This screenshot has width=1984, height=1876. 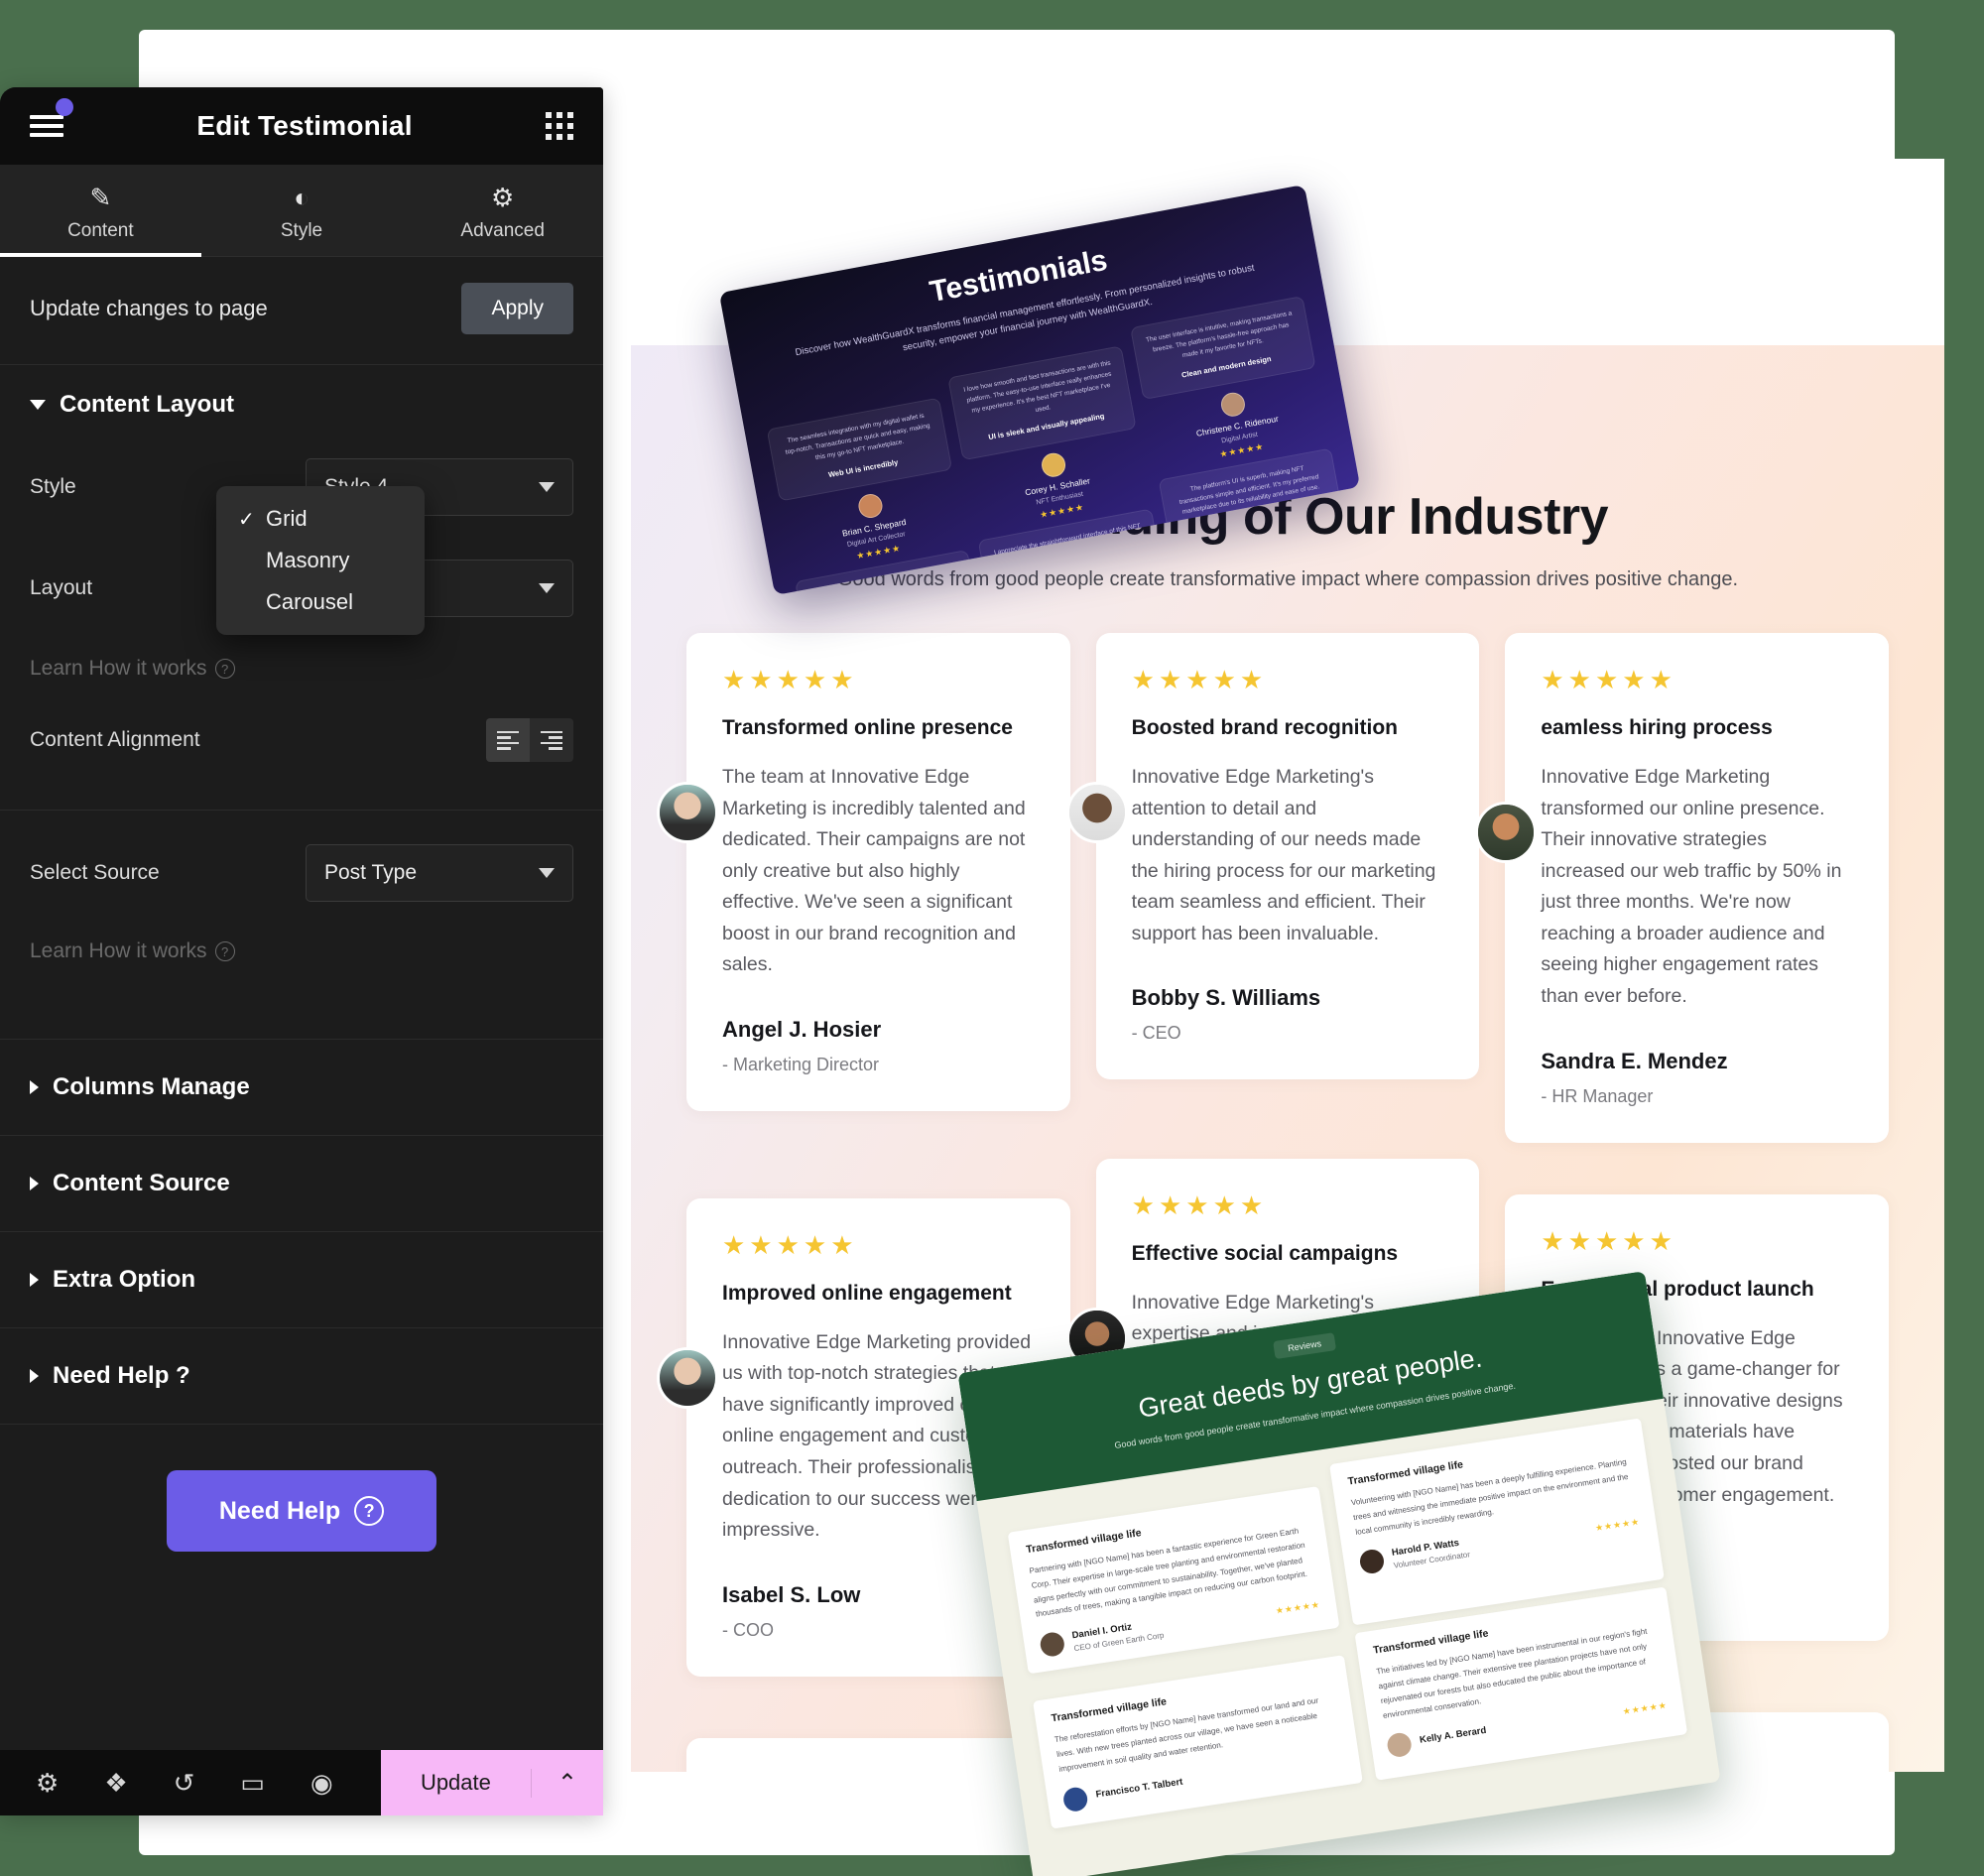 I want to click on tab-content-label: Content, so click(x=100, y=230).